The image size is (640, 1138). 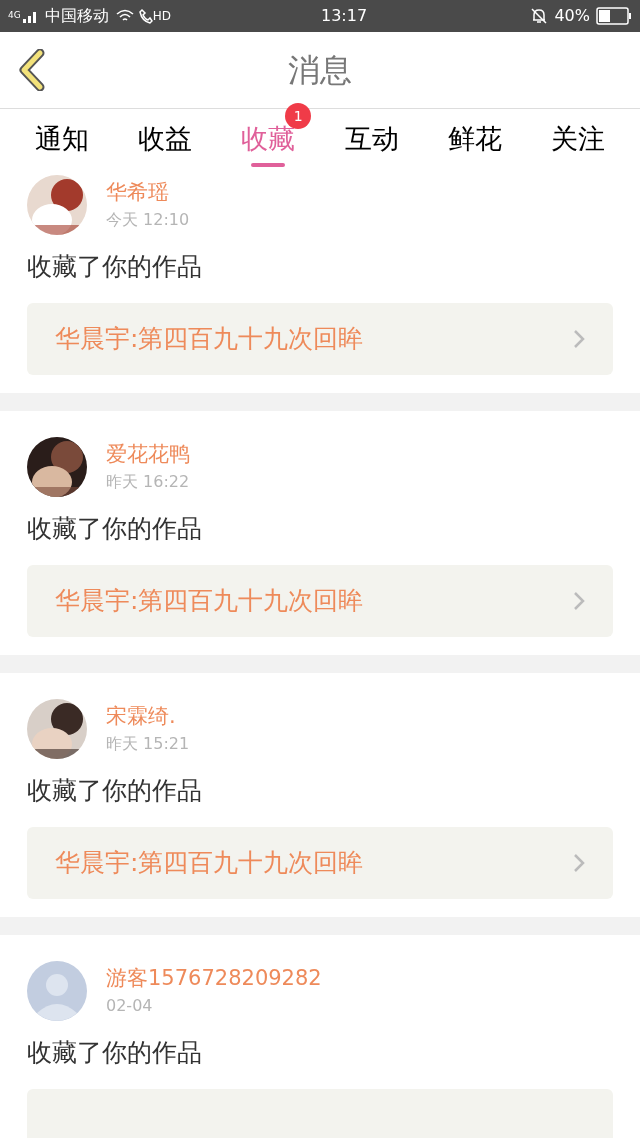 I want to click on call-label: HD, so click(x=161, y=16).